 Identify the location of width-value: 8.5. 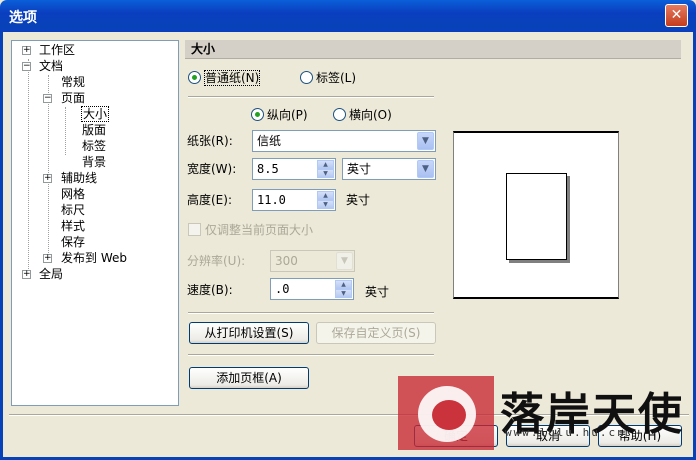
(268, 169).